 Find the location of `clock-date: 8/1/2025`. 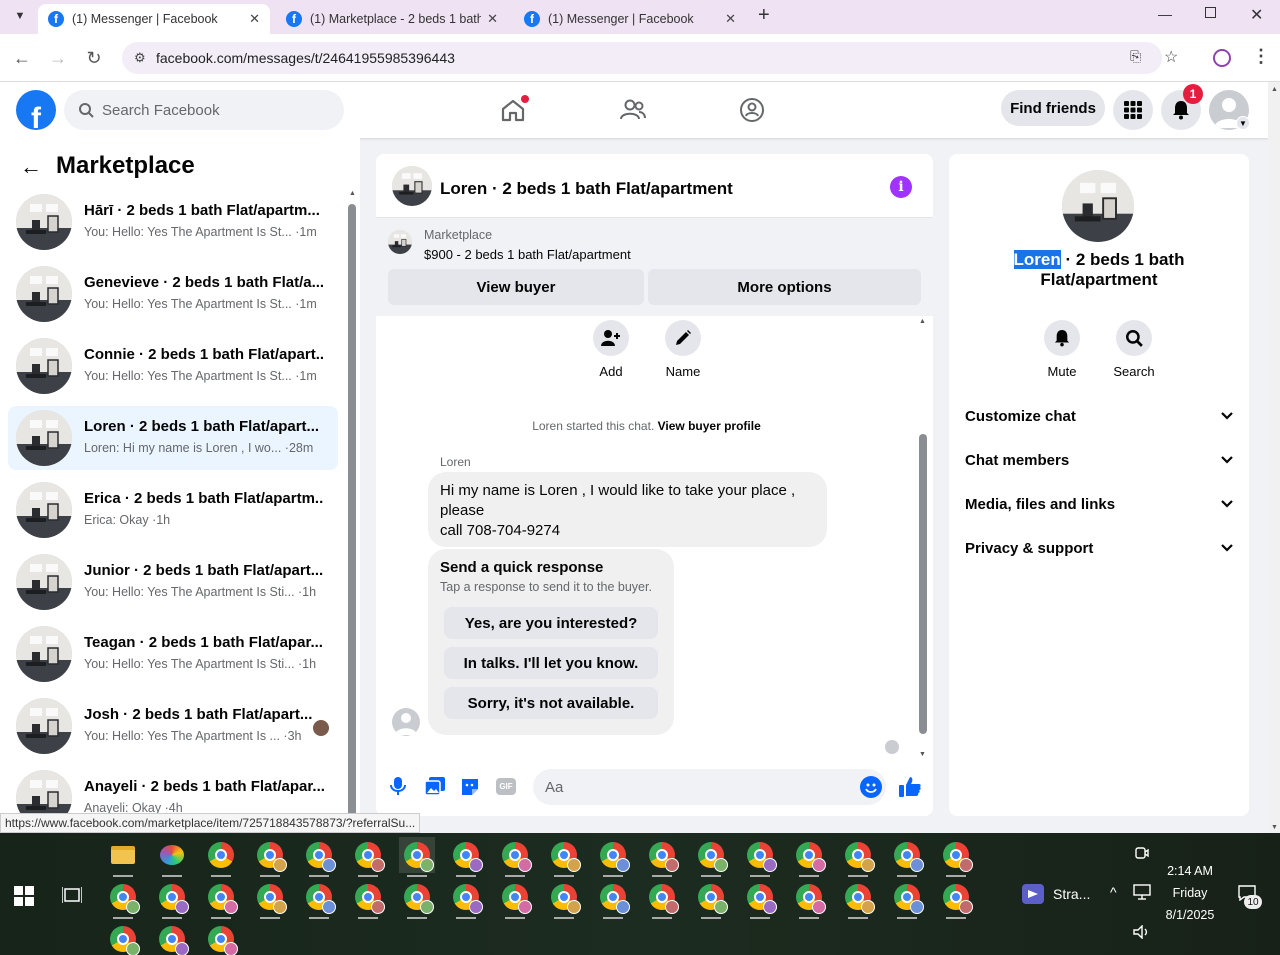

clock-date: 8/1/2025 is located at coordinates (1190, 915).